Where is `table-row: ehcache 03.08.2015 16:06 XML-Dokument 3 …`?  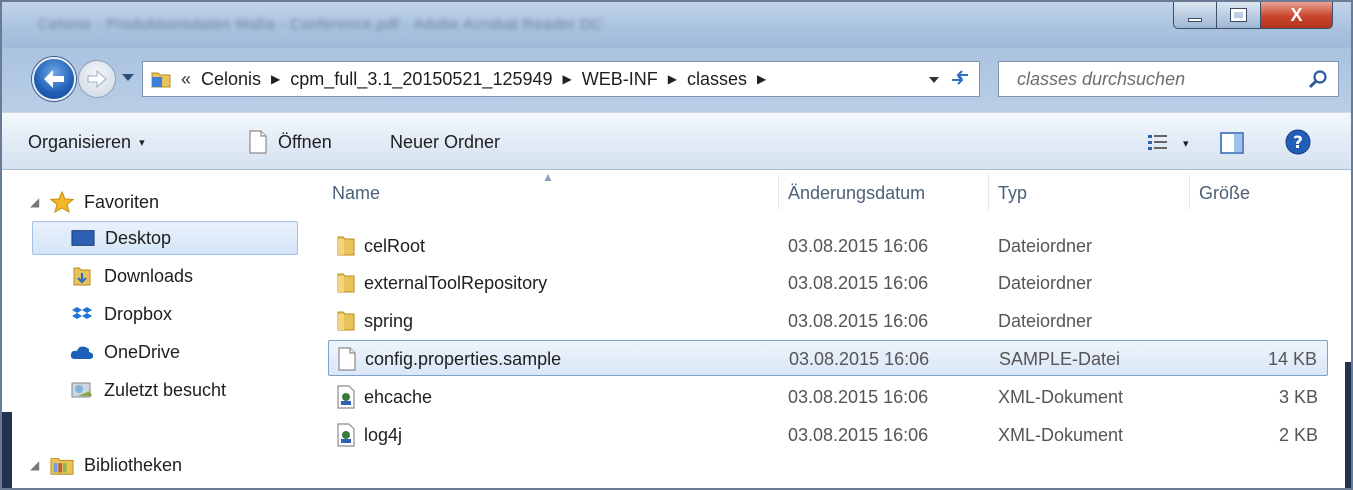 table-row: ehcache 03.08.2015 16:06 XML-Dokument 3 … is located at coordinates (828, 397).